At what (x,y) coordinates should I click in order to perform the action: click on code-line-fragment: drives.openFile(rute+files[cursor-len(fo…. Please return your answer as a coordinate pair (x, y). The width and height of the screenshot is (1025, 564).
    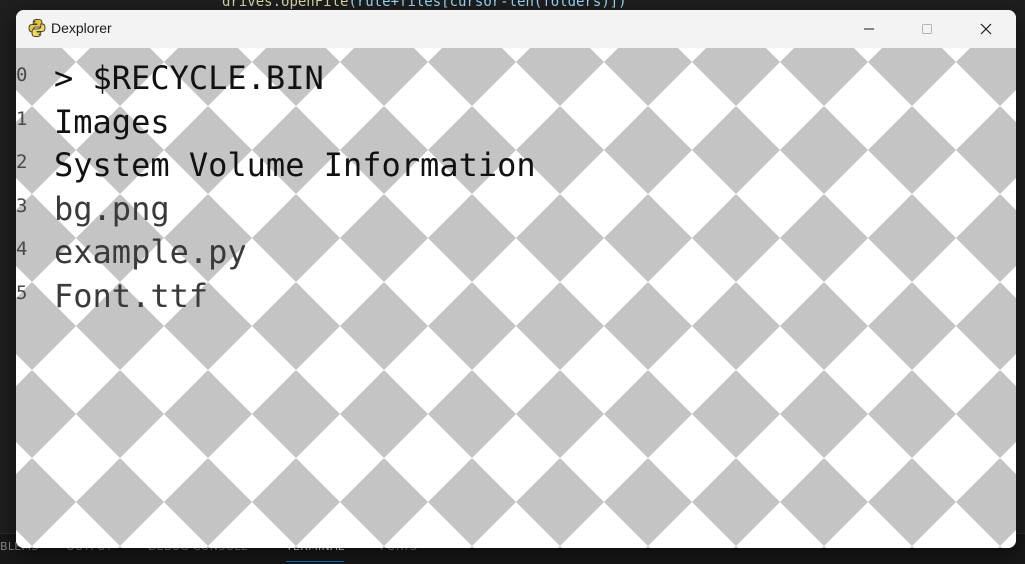
    Looking at the image, I should click on (424, 5).